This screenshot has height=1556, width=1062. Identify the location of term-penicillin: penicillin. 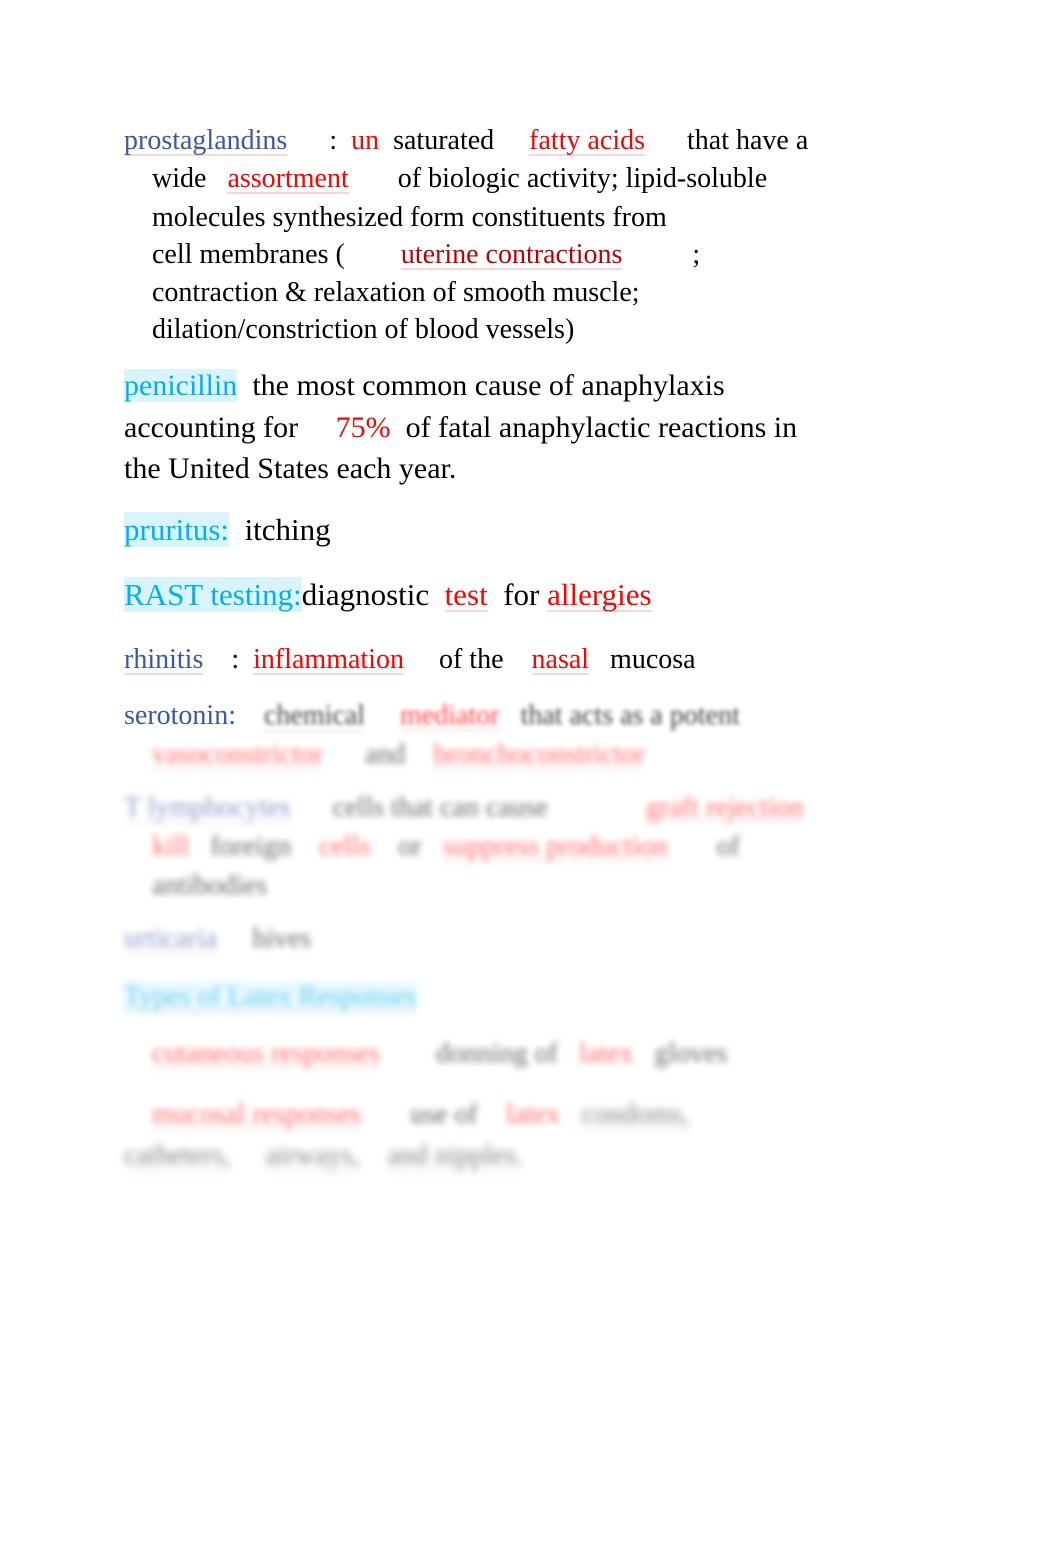
(181, 385).